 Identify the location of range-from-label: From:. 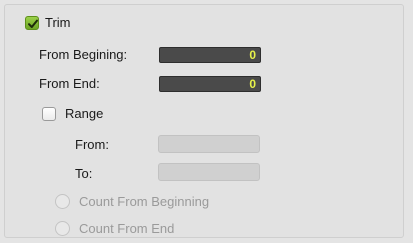
(92, 144).